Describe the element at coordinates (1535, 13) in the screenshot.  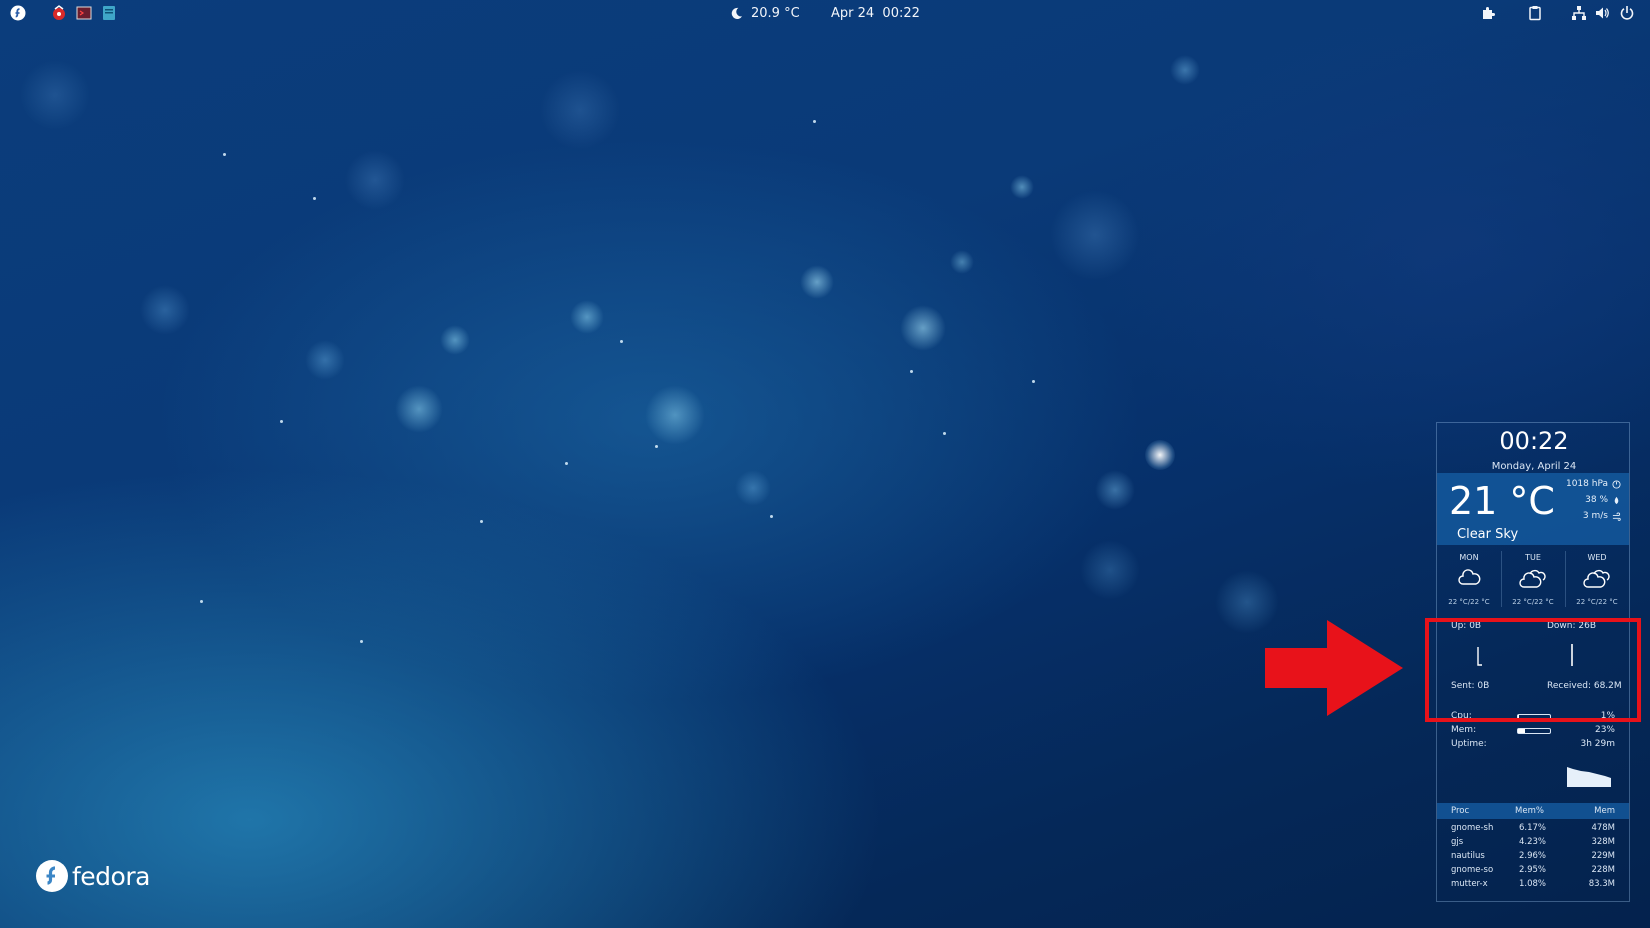
I see `clipboard-icon` at that location.